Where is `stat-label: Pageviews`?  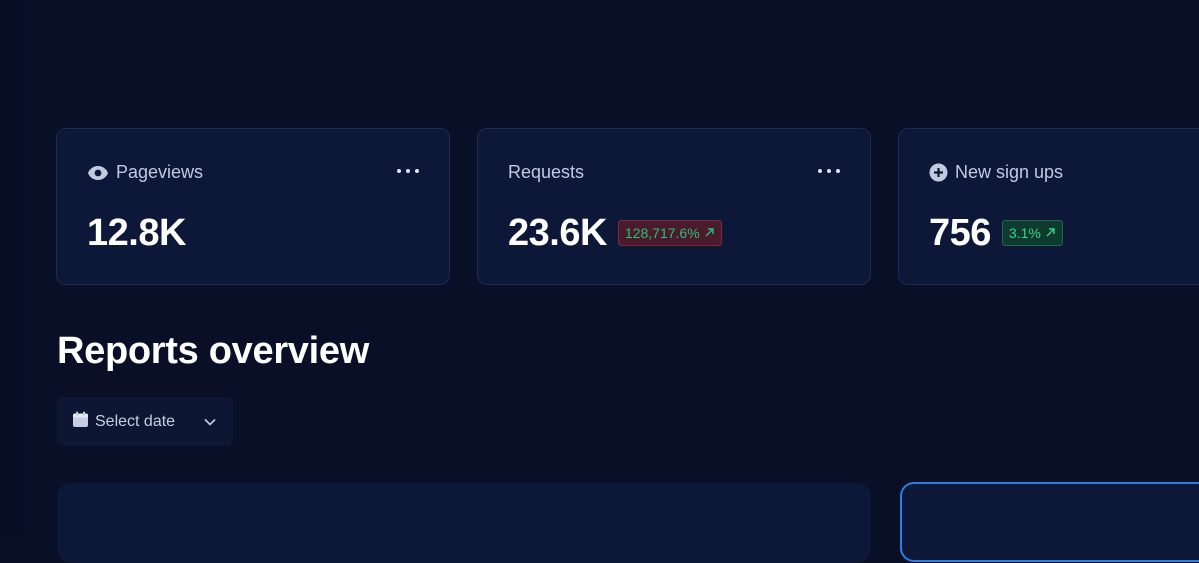 stat-label: Pageviews is located at coordinates (160, 172).